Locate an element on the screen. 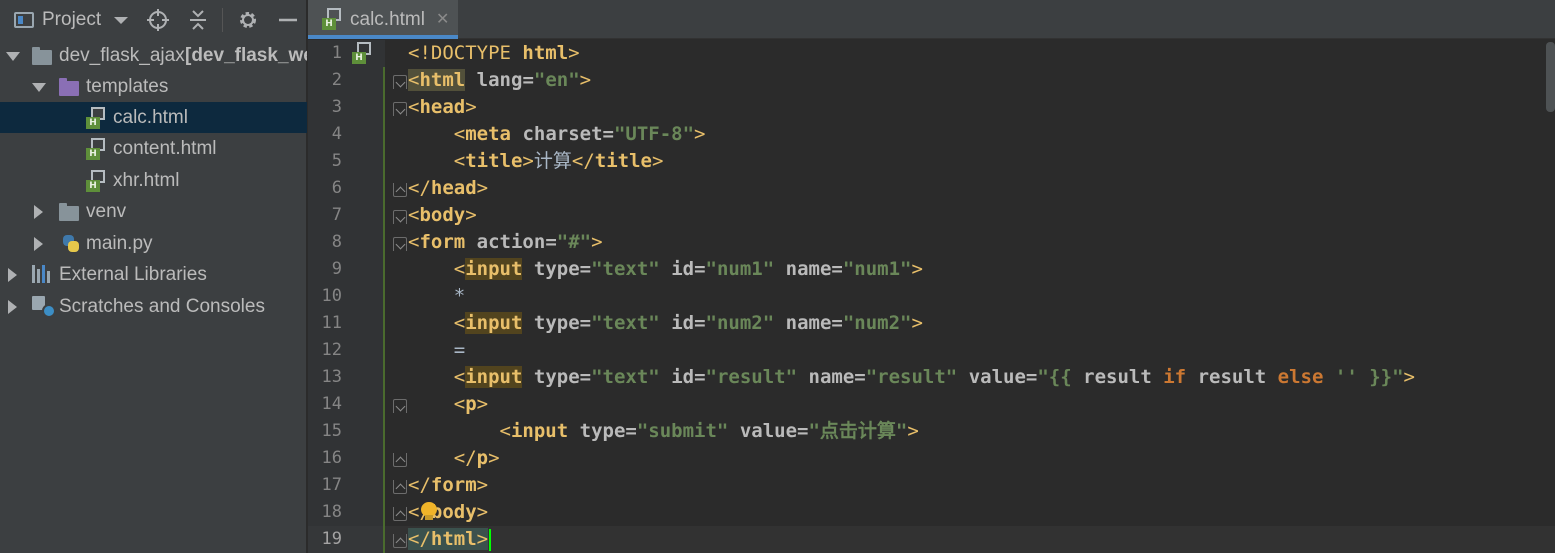 The width and height of the screenshot is (1555, 553). code-line-16: </p> is located at coordinates (454, 458).